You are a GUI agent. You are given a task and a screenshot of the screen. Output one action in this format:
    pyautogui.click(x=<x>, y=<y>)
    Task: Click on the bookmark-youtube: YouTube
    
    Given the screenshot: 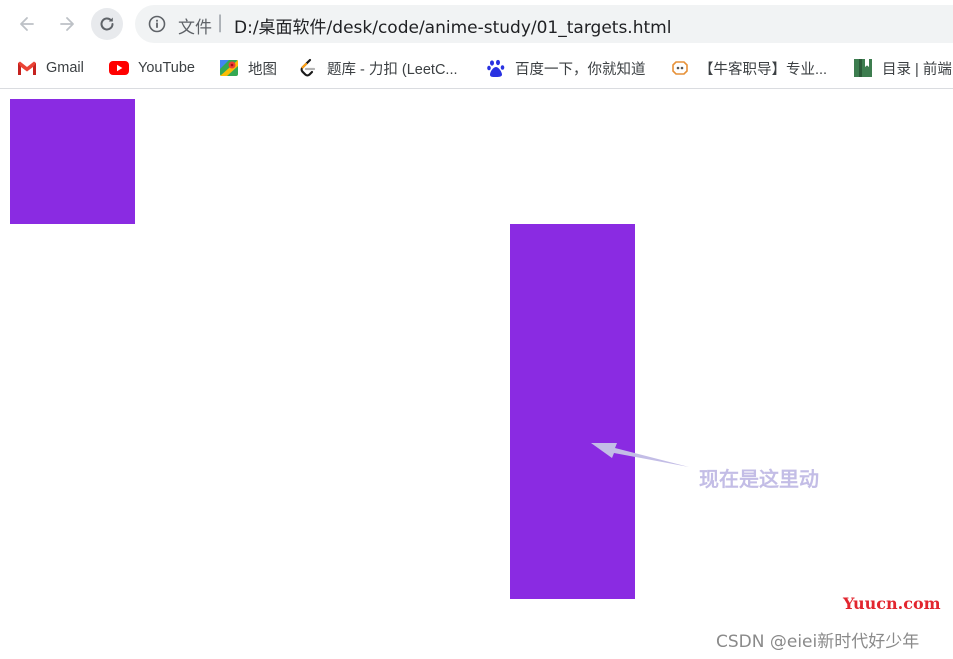 What is the action you would take?
    pyautogui.click(x=152, y=68)
    